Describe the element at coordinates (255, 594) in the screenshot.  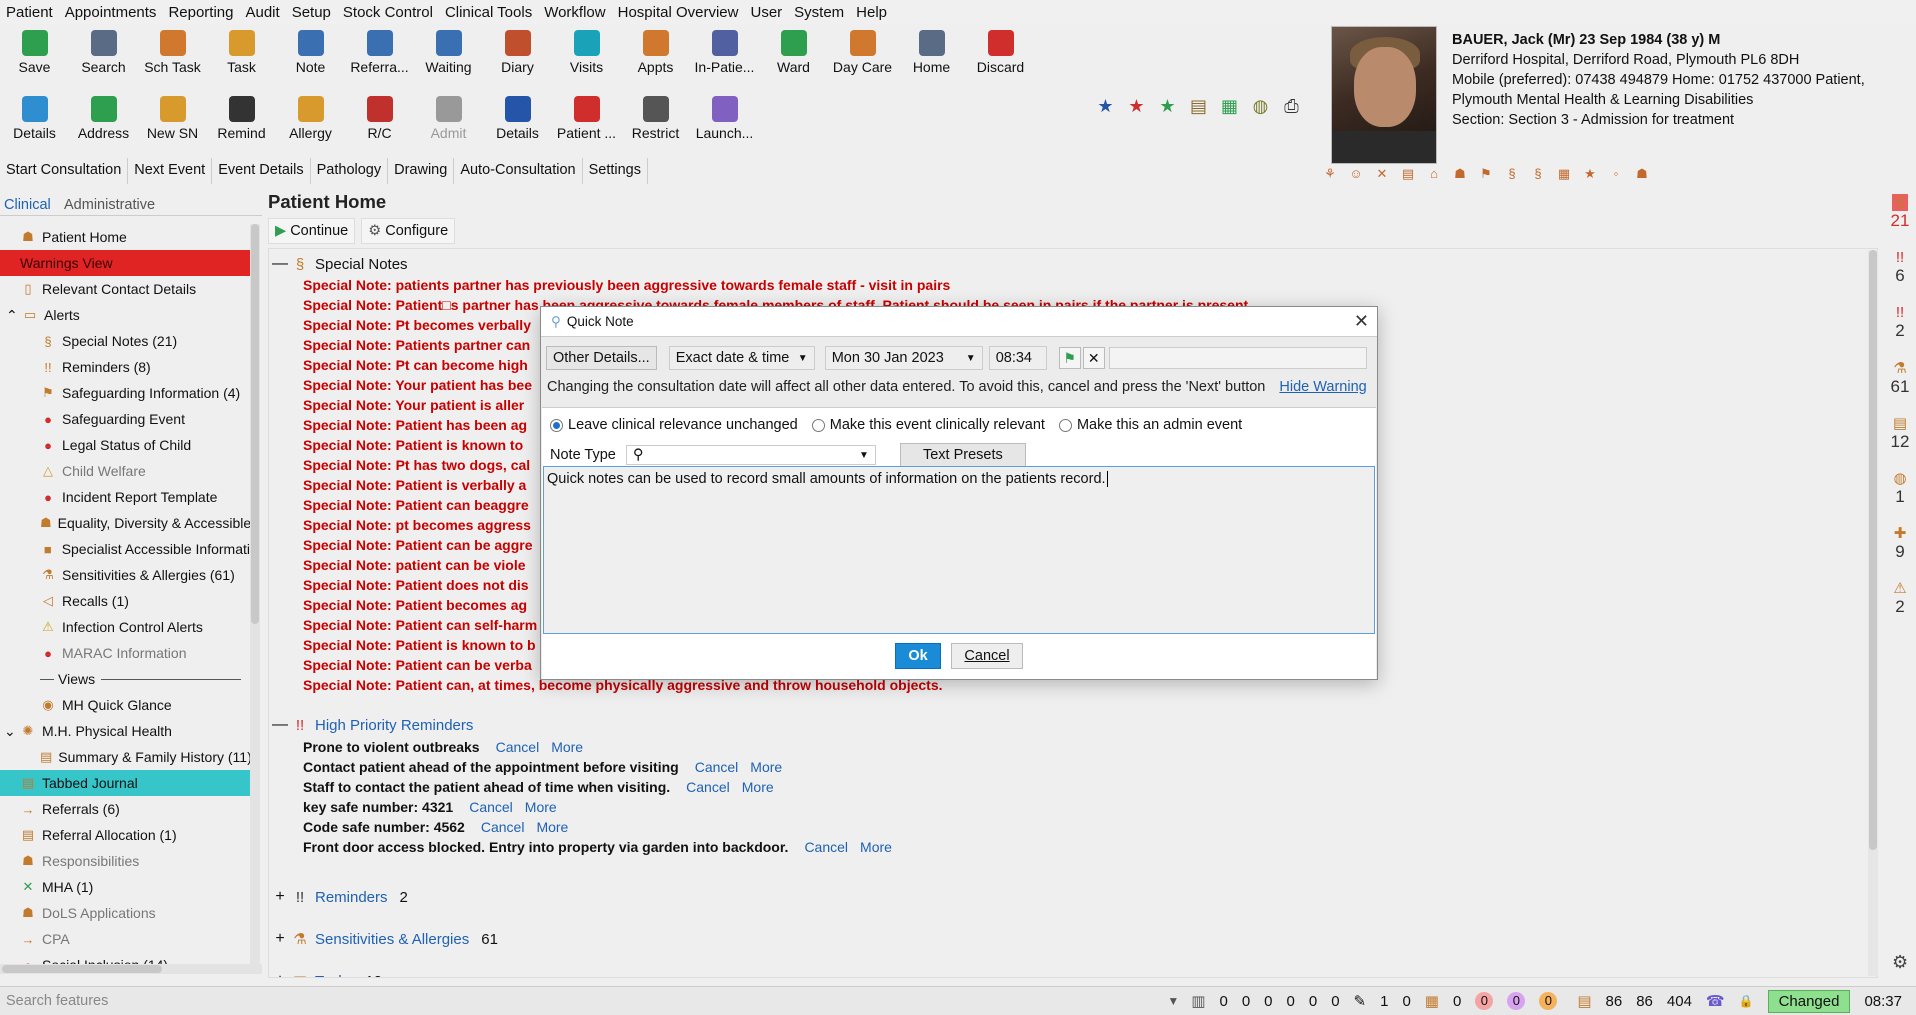
I see `nav-scrollbar` at that location.